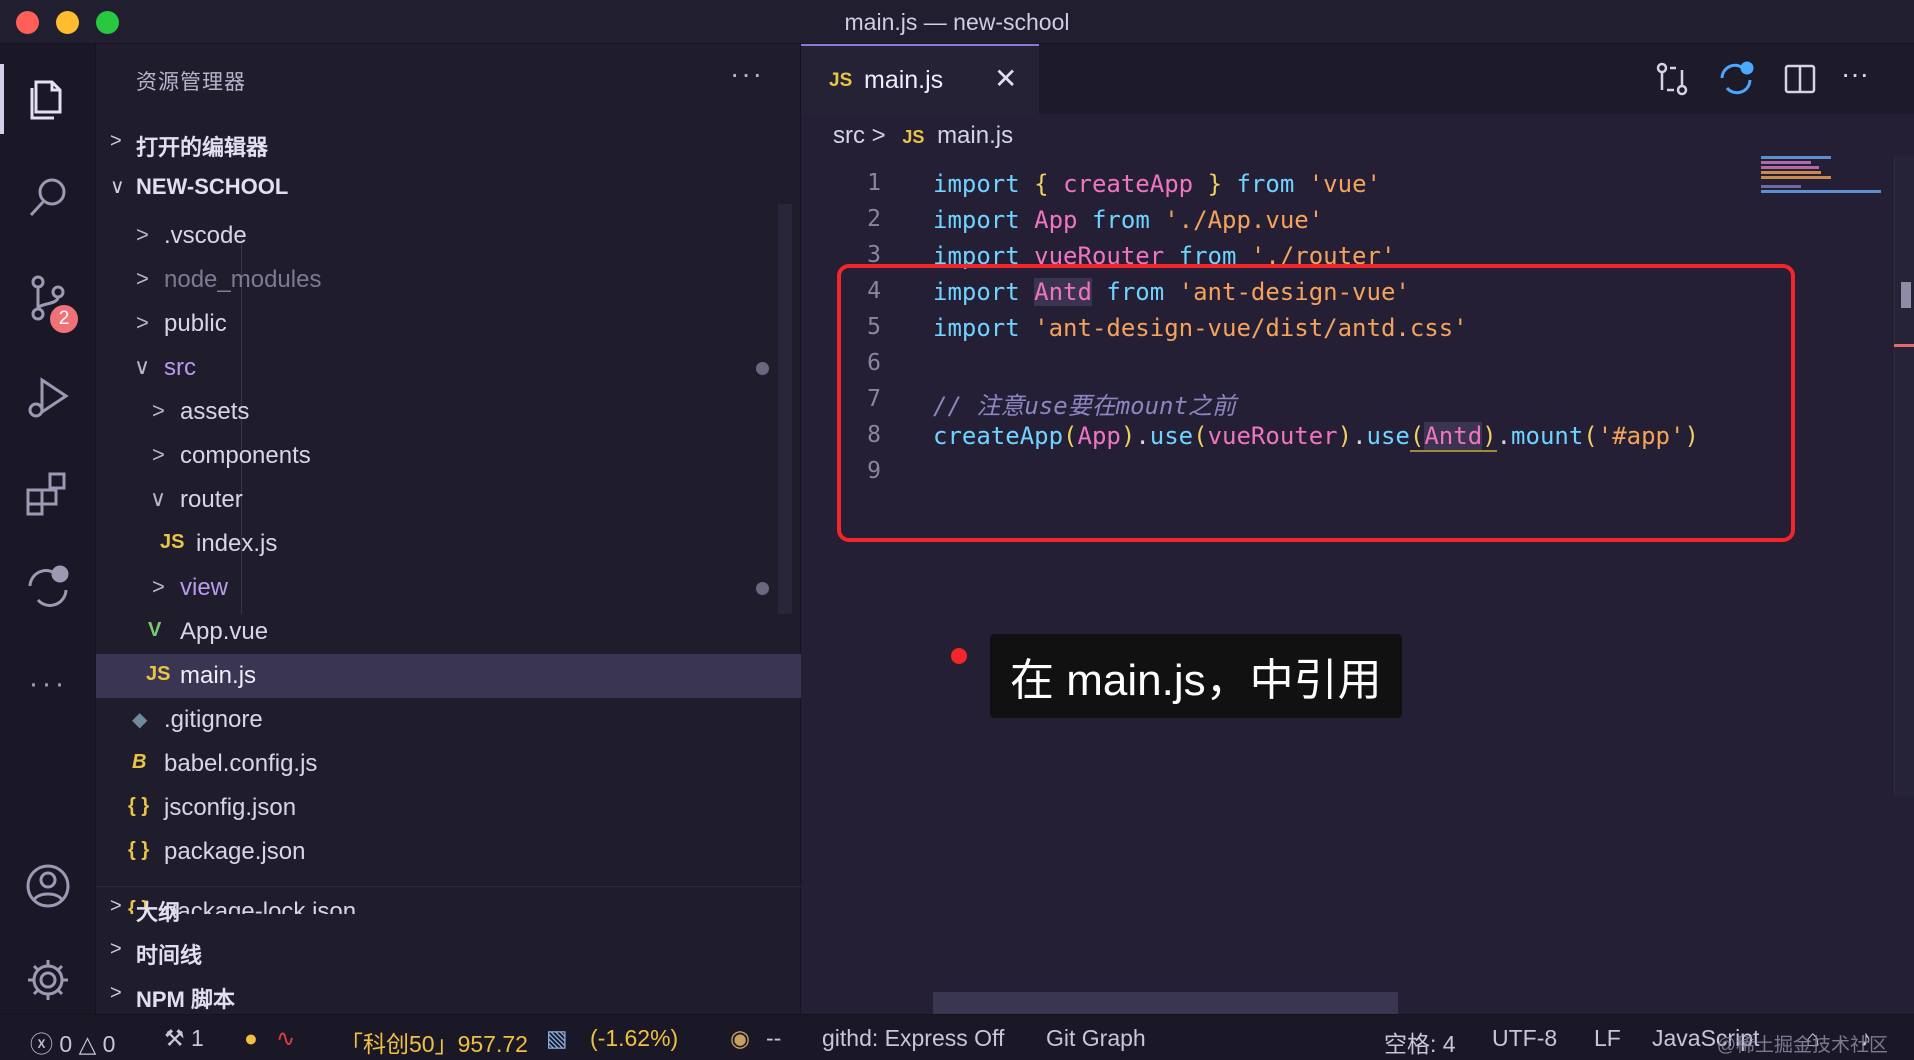 This screenshot has width=1914, height=1060. I want to click on tree-item-public: > public, so click(448, 324).